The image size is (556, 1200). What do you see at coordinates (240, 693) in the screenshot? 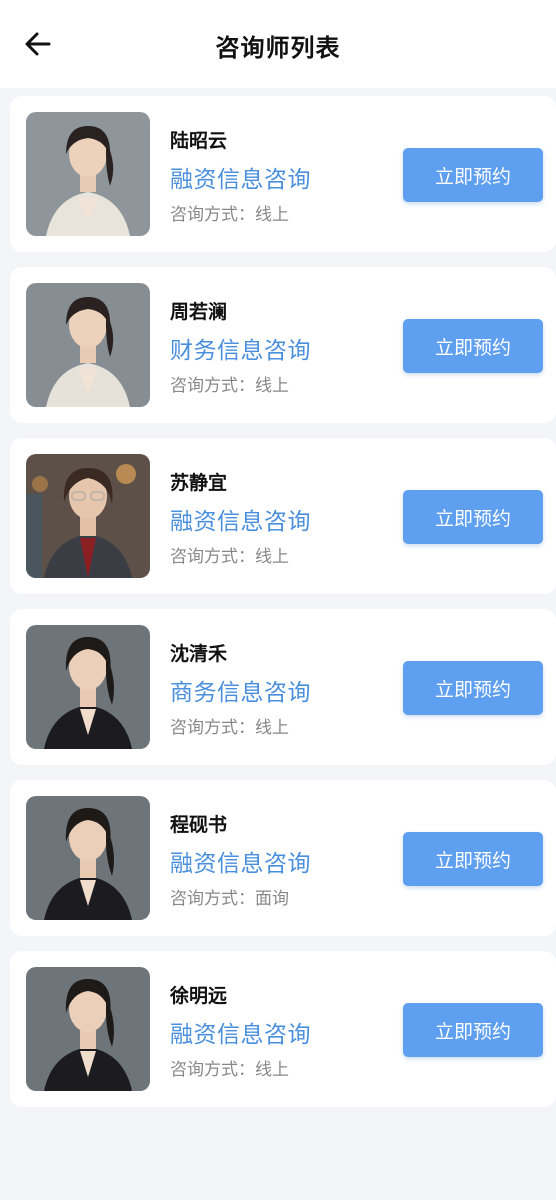
I see `consultation-type: 商务信息咨询` at bounding box center [240, 693].